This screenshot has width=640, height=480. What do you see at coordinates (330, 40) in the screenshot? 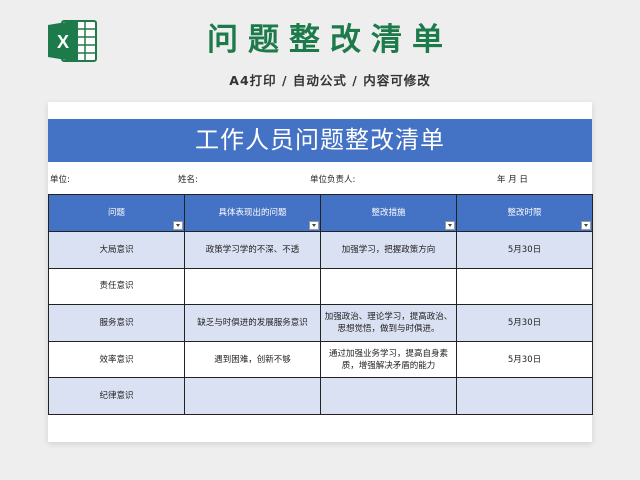
I see `page-title: 问题整改清单` at bounding box center [330, 40].